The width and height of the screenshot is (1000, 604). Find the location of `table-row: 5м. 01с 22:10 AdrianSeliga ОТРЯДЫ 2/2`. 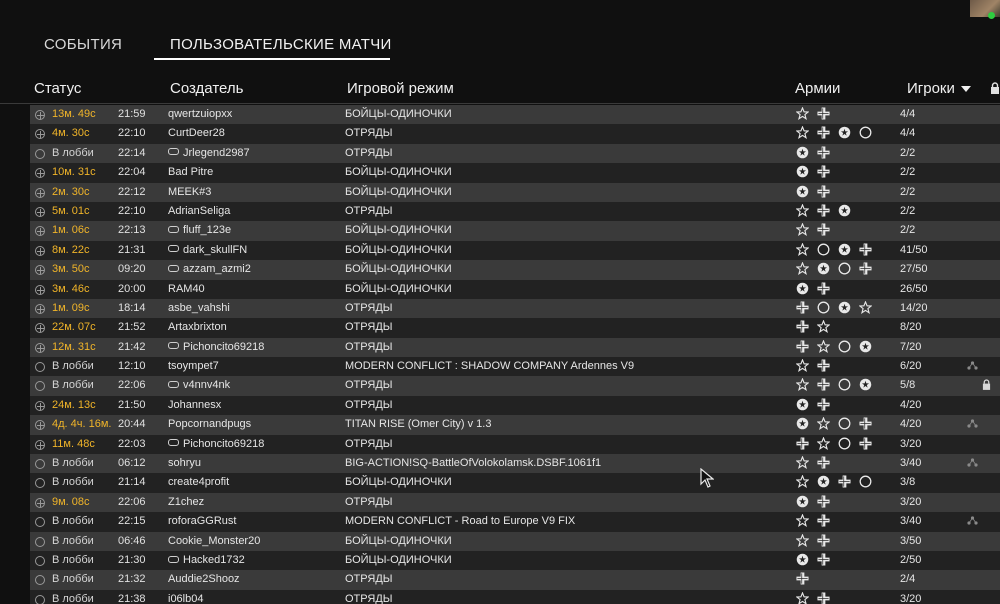

table-row: 5м. 01с 22:10 AdrianSeliga ОТРЯДЫ 2/2 is located at coordinates (515, 211).